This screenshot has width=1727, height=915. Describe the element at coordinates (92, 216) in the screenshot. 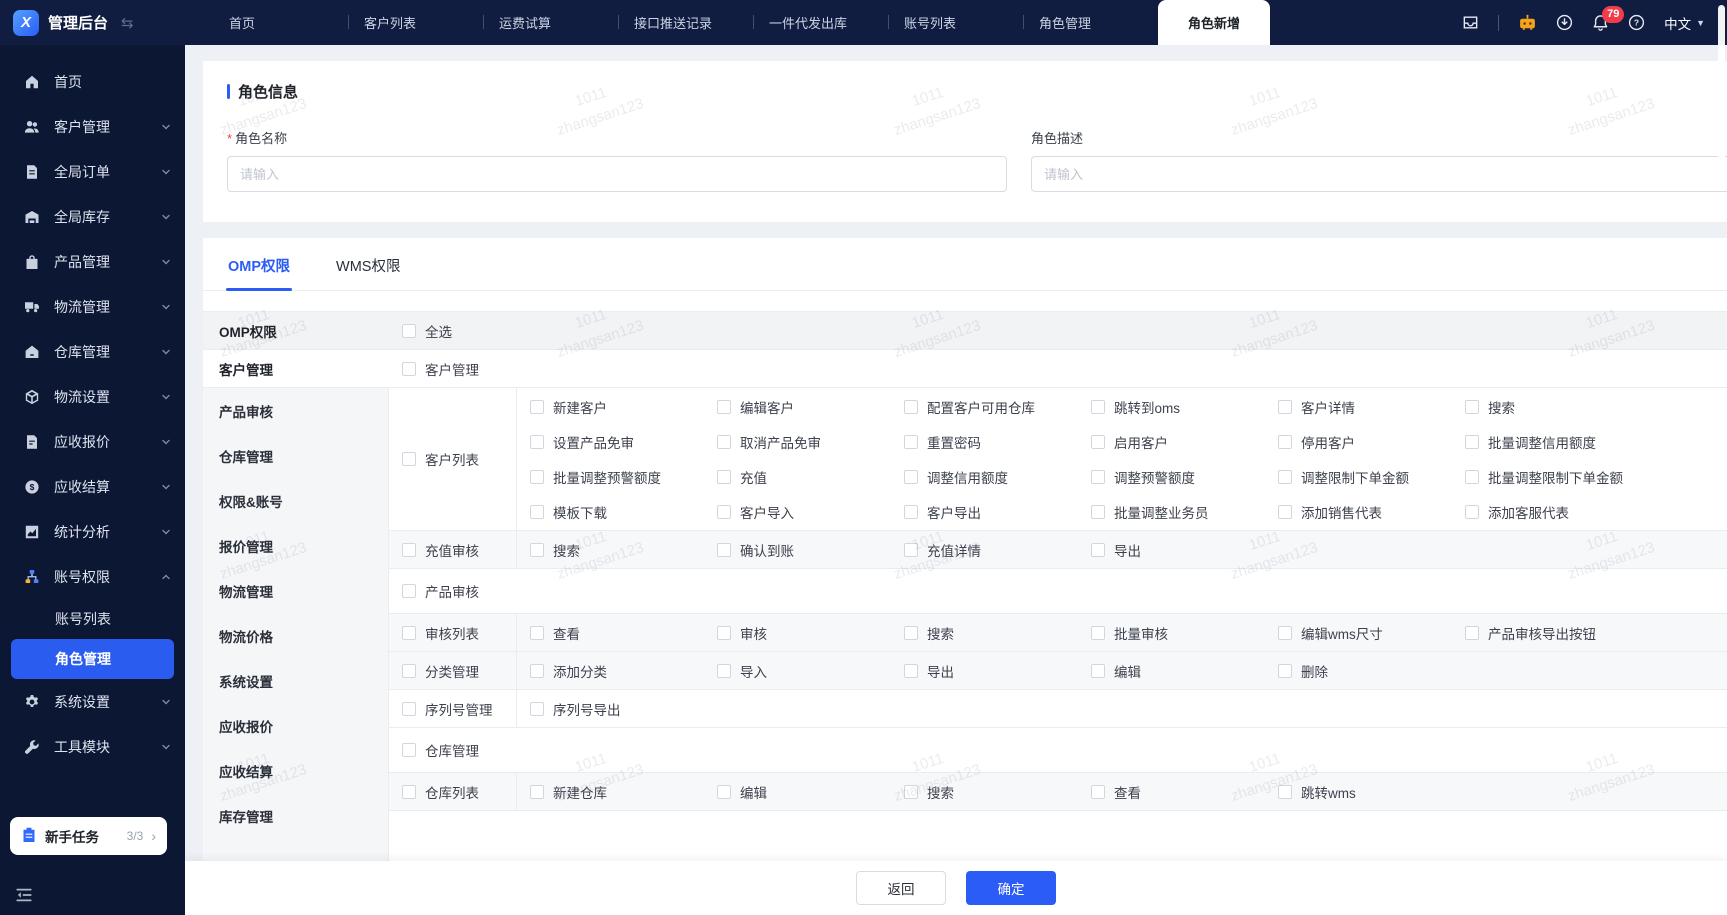

I see `sidebar-item: 全局库存` at that location.